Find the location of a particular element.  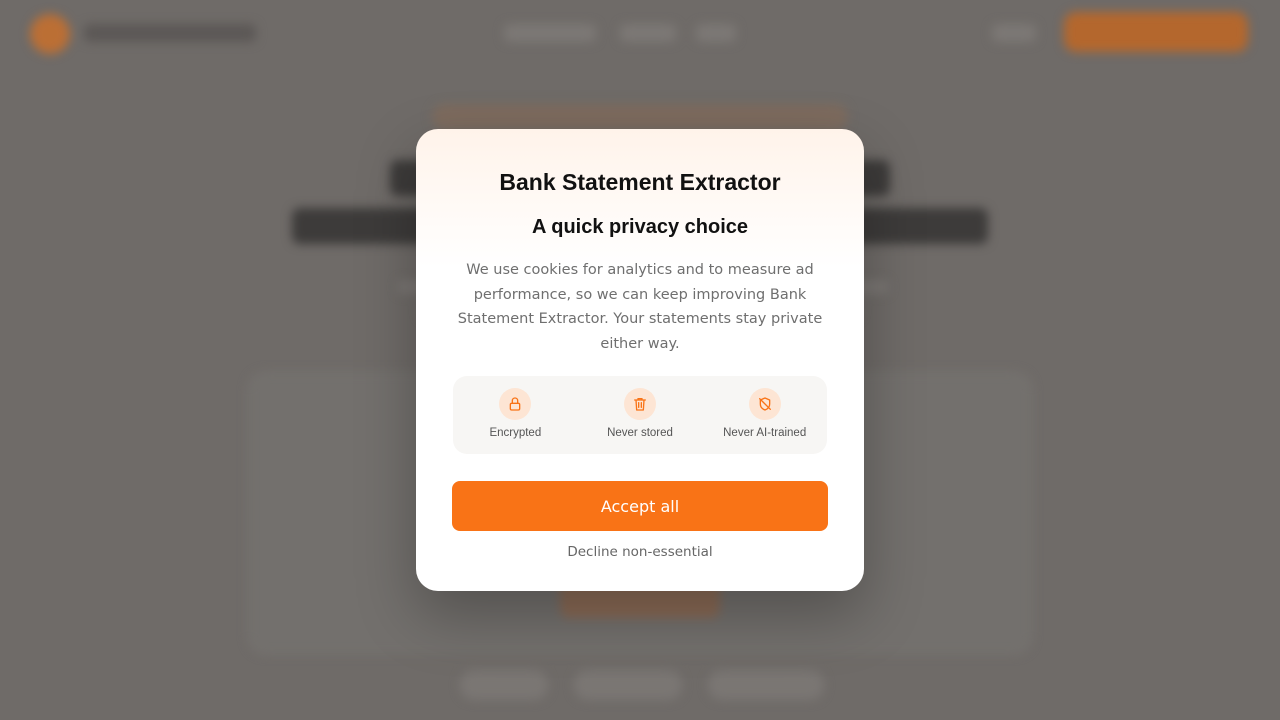

decline-non-essential-button: Decline non-essential is located at coordinates (640, 552).